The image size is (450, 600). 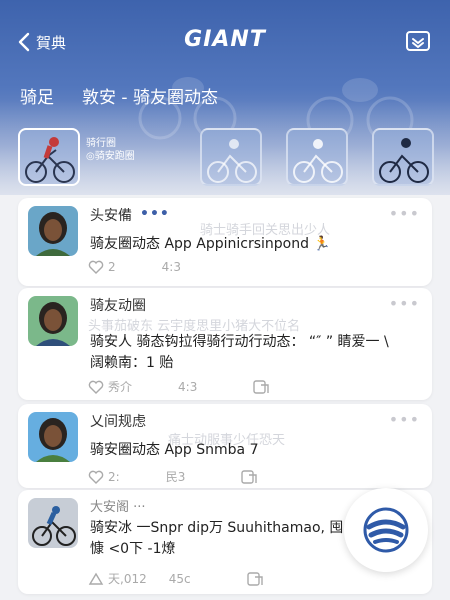 I want to click on post-metrics: 秀介 4:3, so click(x=179, y=386).